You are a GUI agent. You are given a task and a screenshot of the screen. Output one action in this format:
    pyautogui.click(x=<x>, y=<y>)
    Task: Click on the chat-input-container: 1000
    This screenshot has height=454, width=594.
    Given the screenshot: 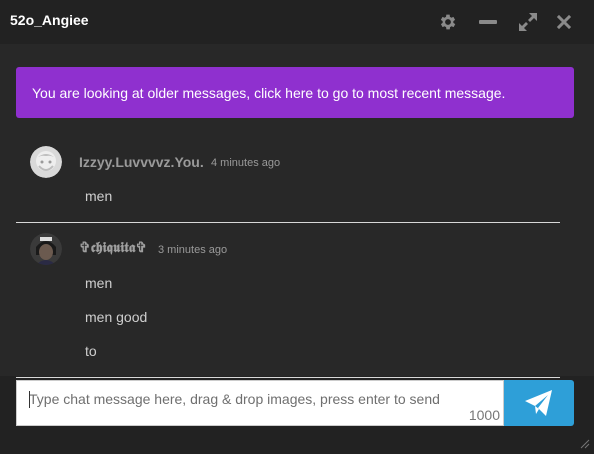 What is the action you would take?
    pyautogui.click(x=260, y=403)
    